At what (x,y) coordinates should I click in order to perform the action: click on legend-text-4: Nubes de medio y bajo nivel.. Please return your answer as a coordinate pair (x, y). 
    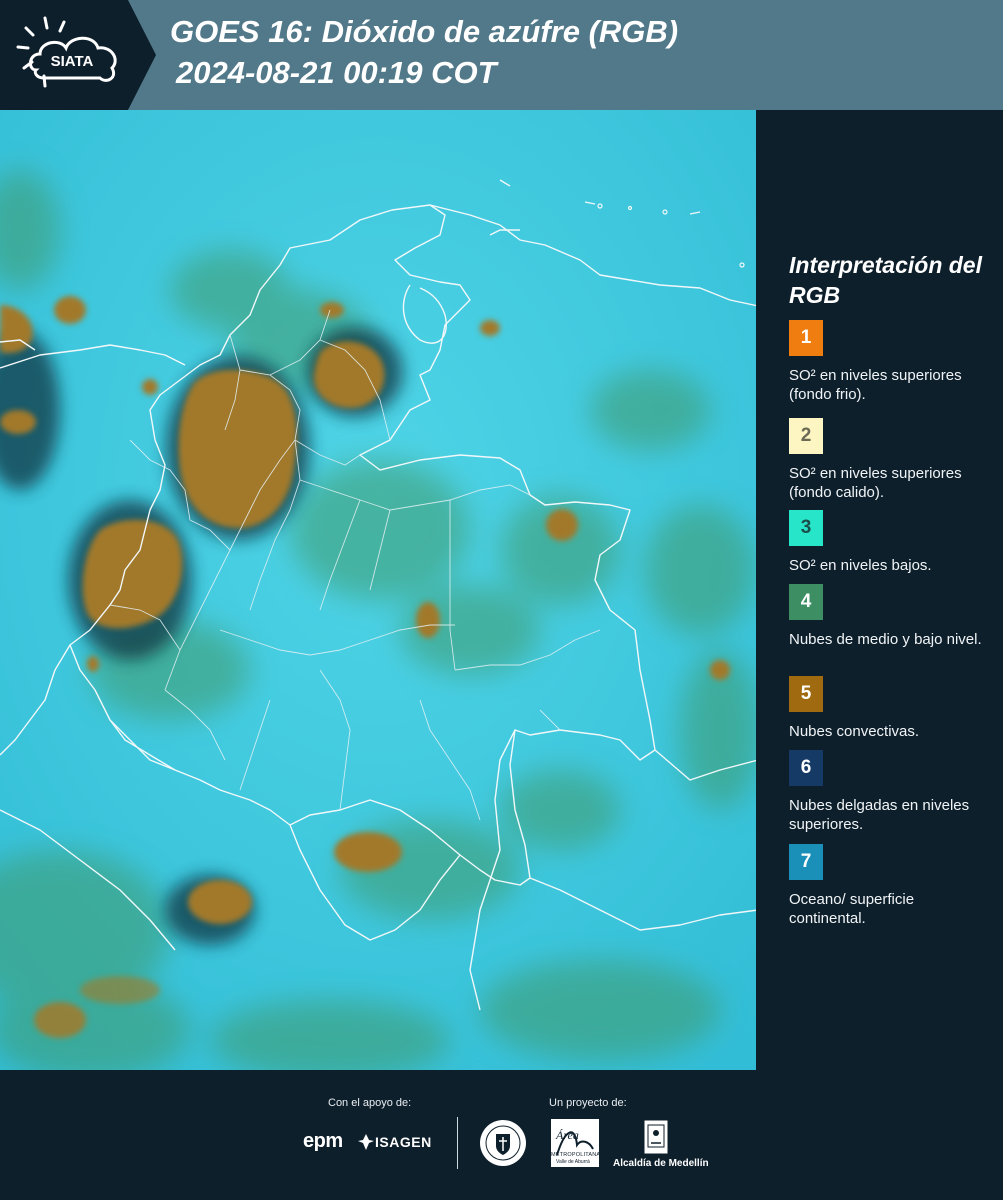
    Looking at the image, I should click on (885, 639).